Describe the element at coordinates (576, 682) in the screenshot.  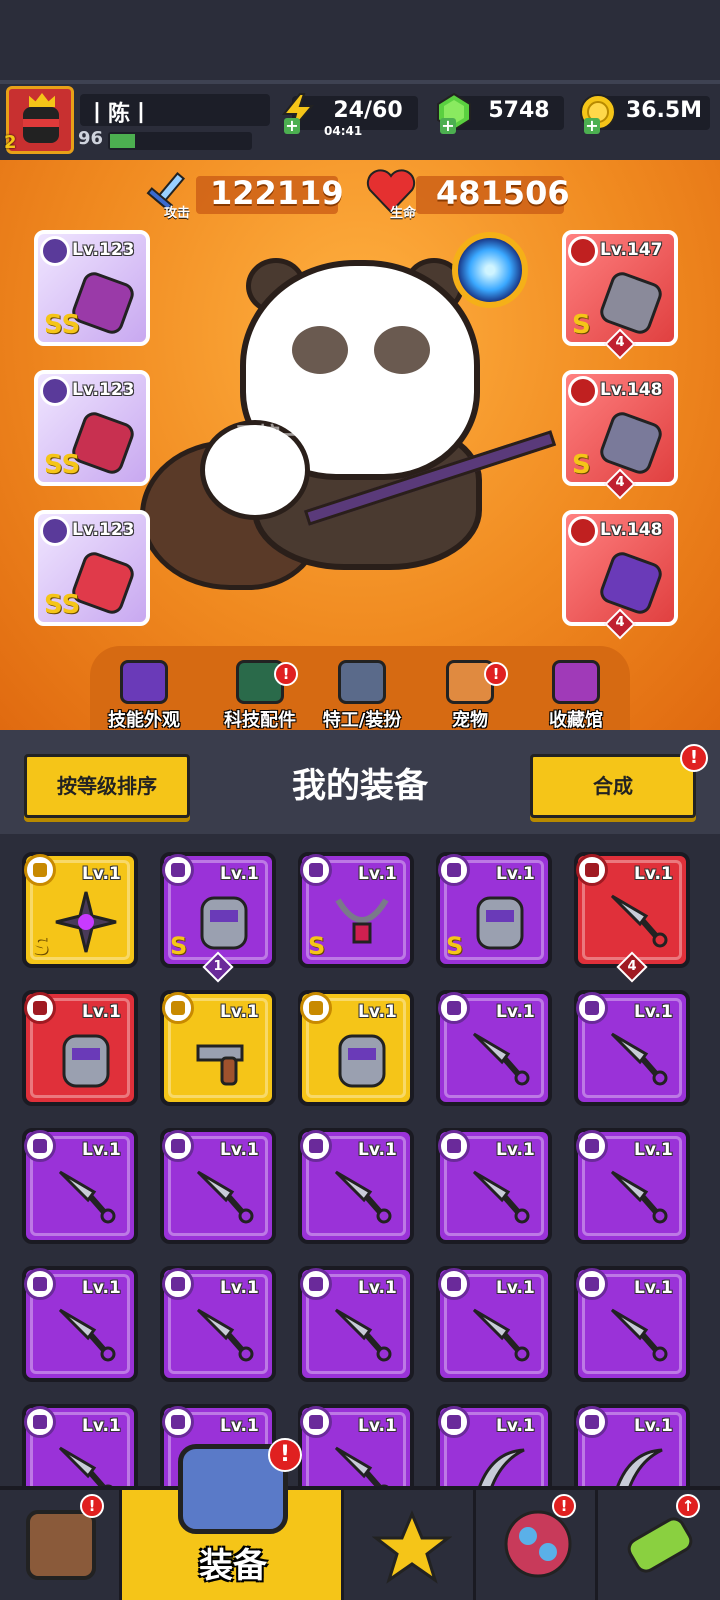
I see `chest-icon` at that location.